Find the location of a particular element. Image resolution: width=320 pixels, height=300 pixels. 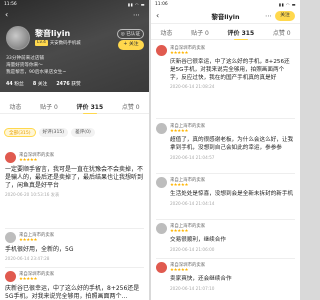

bio-last-seen: 33分钟前来过店铺 is located at coordinates (25, 58).